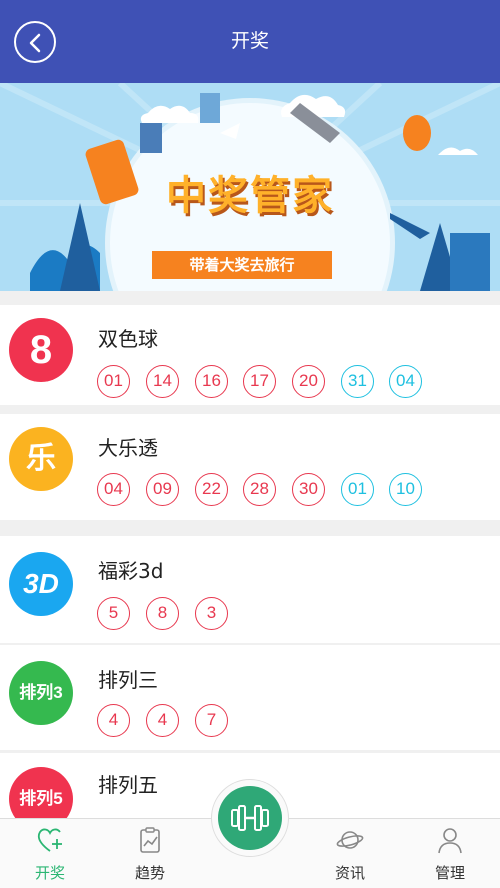 This screenshot has height=888, width=500. What do you see at coordinates (357, 489) in the screenshot?
I see `blue-ball: 01` at bounding box center [357, 489].